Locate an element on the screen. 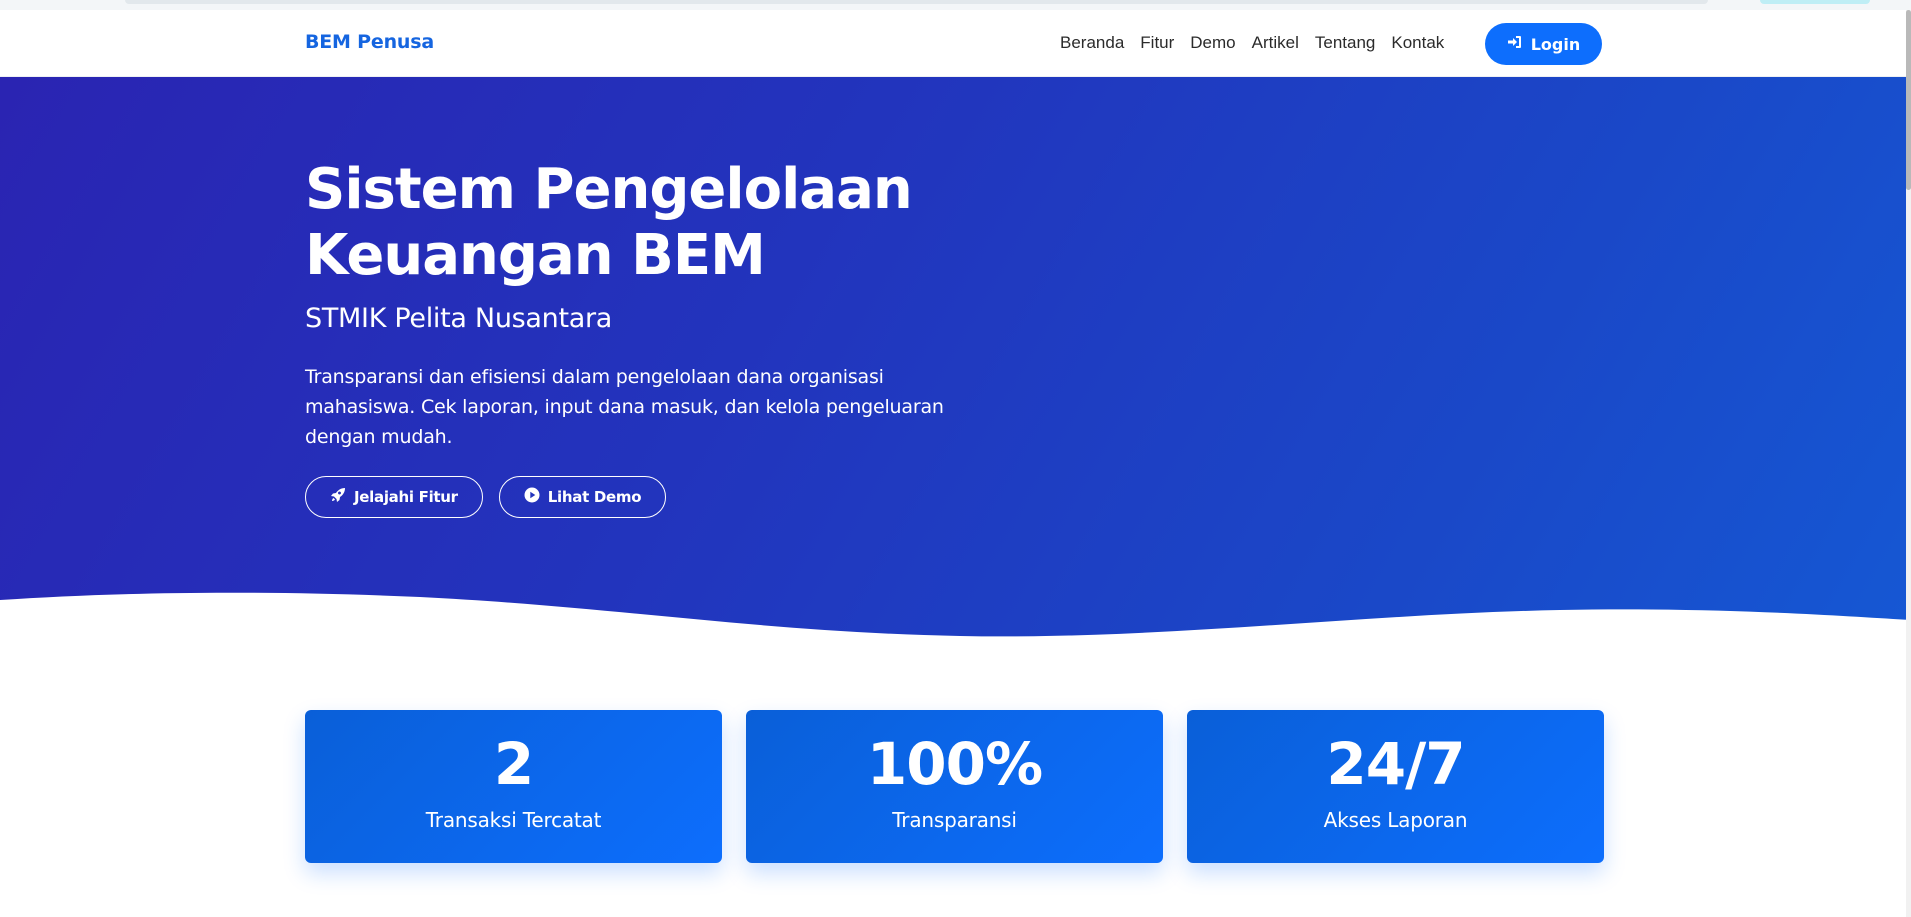 The height and width of the screenshot is (917, 1911). brand-logo: BEM Penusa is located at coordinates (369, 42).